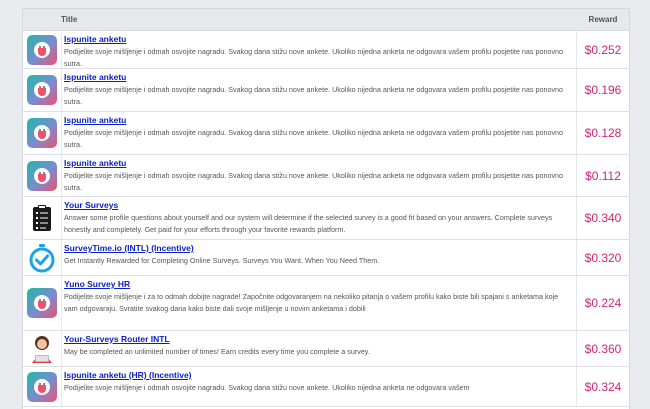 The image size is (650, 409). I want to click on offer-reward: $0.112, so click(603, 175).